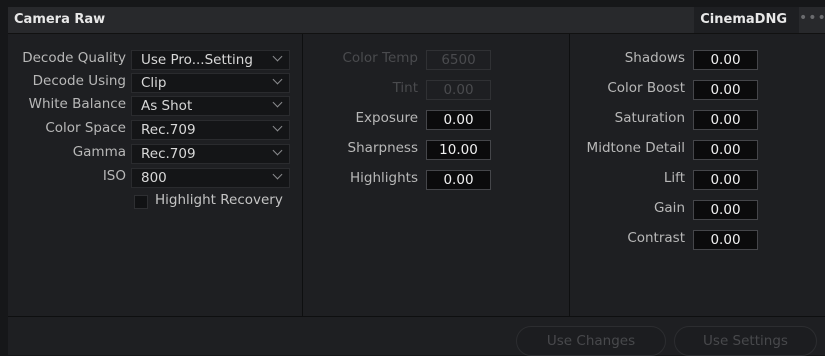  Describe the element at coordinates (654, 58) in the screenshot. I see `shadows-label: Shadows` at that location.